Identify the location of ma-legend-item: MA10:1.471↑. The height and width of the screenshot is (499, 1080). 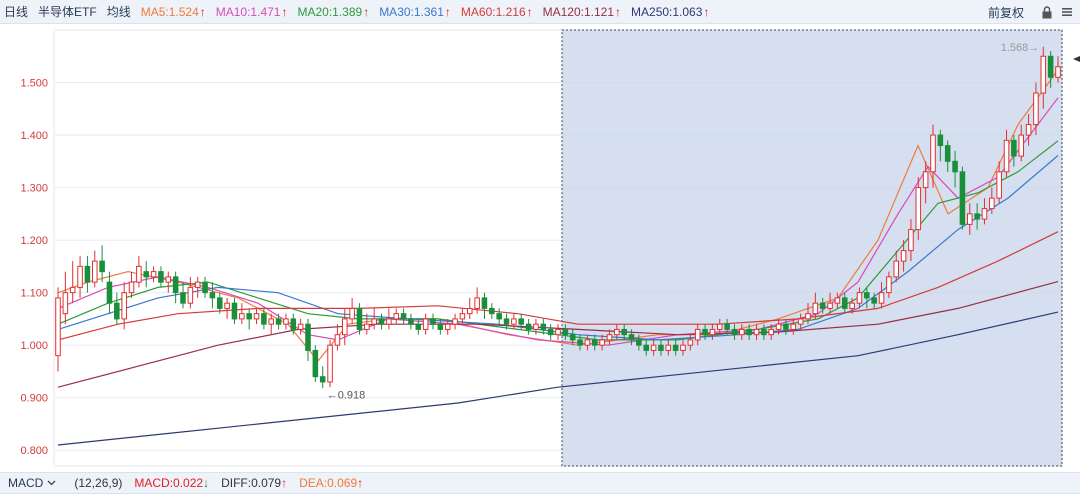
(252, 12).